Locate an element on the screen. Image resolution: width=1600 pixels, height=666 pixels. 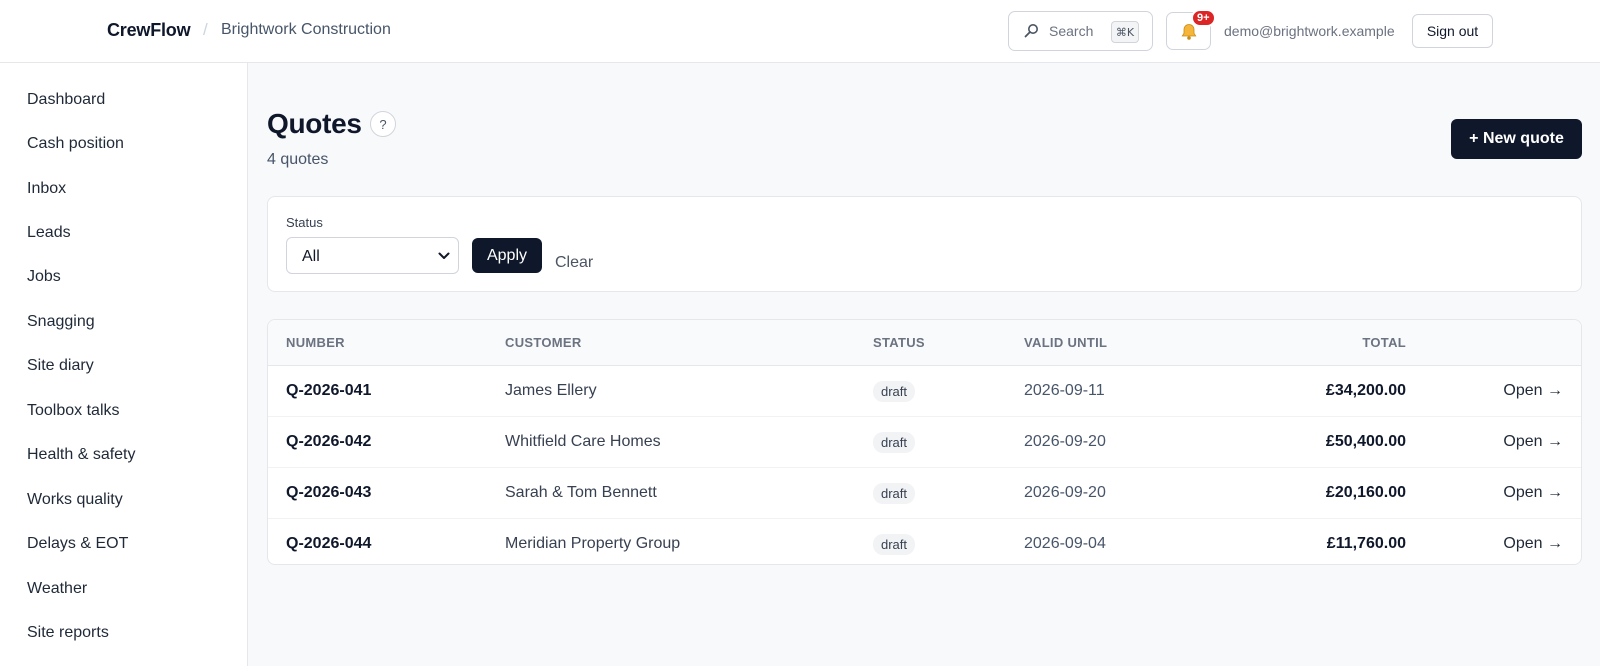
sidebar-item-inbox: Inbox is located at coordinates (46, 189).